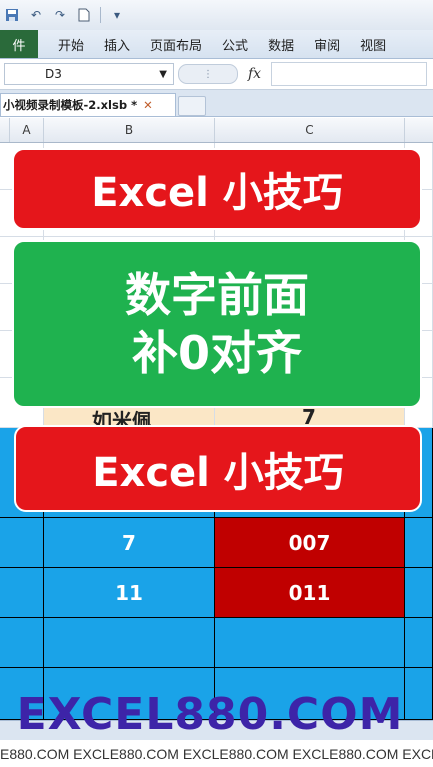  I want to click on close-icon: ✕, so click(148, 105).